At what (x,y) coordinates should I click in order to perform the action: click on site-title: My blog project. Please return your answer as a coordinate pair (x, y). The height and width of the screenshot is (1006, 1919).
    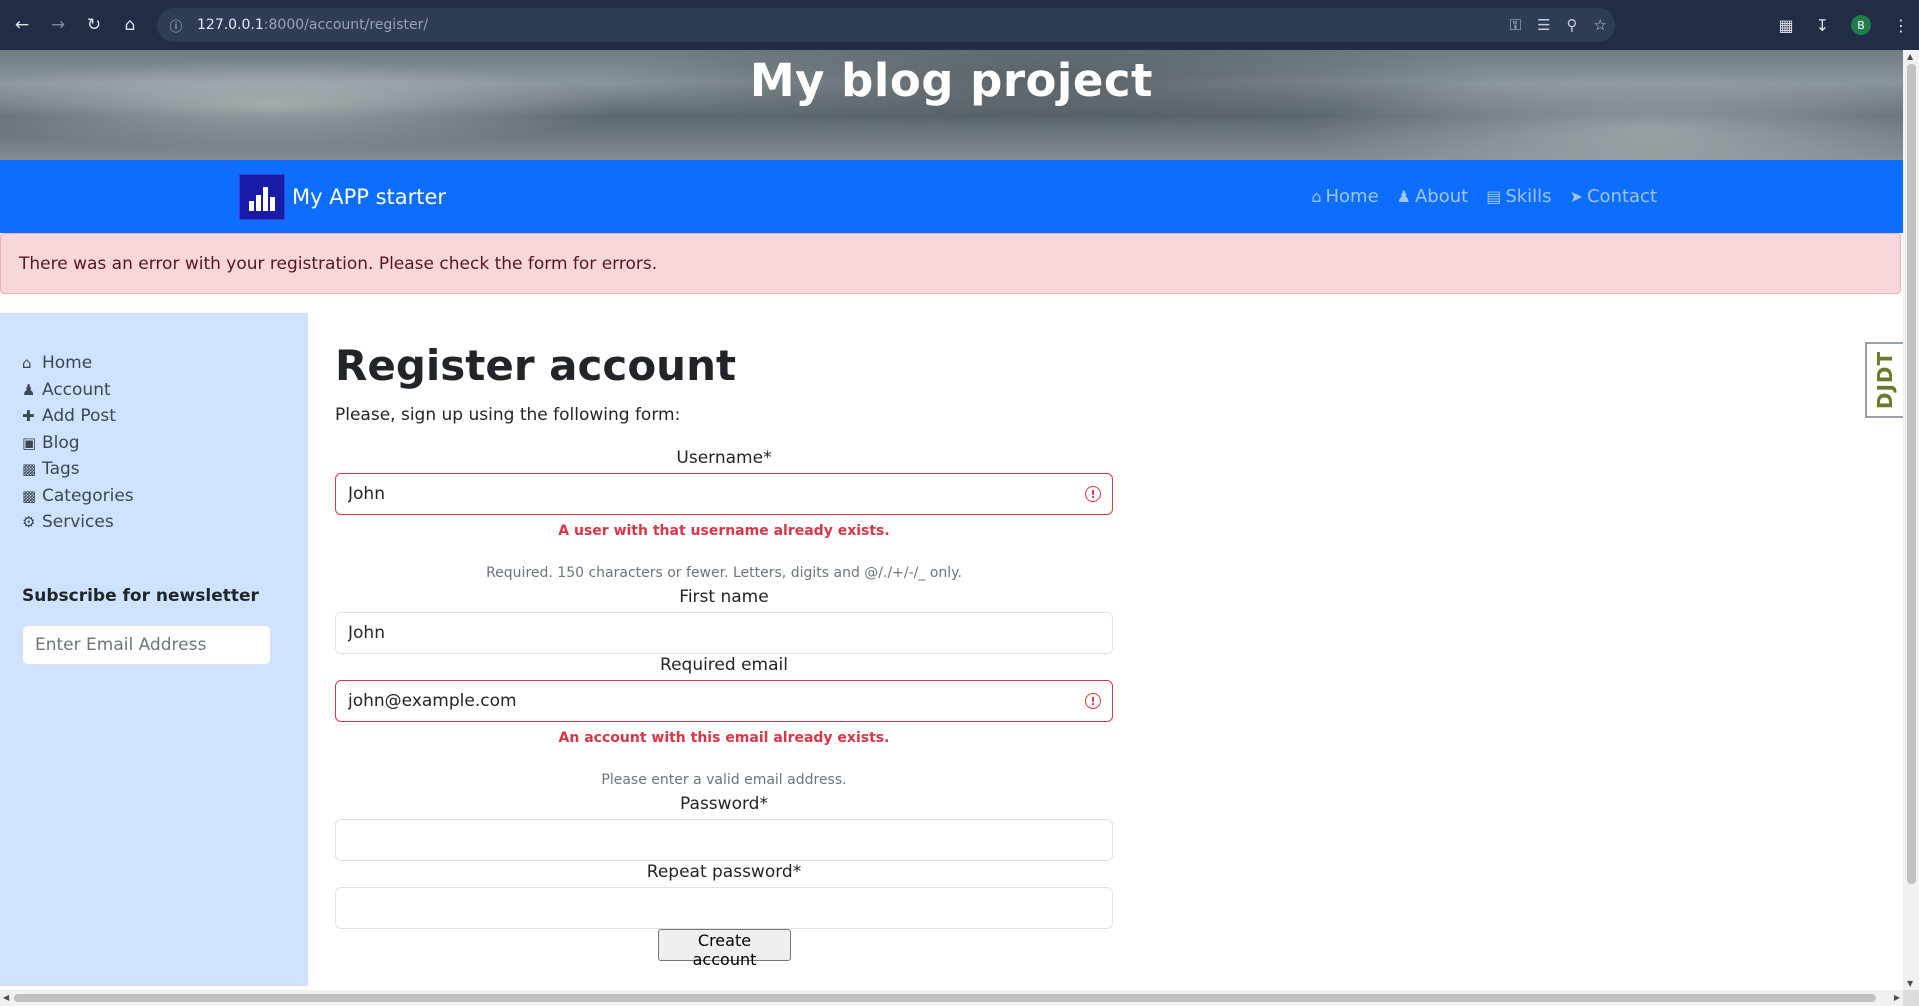
    Looking at the image, I should click on (951, 80).